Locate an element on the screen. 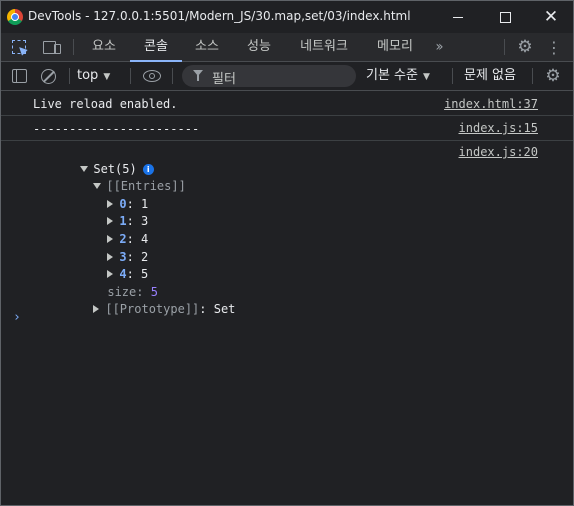  source-link: index.html:37 is located at coordinates (491, 104).